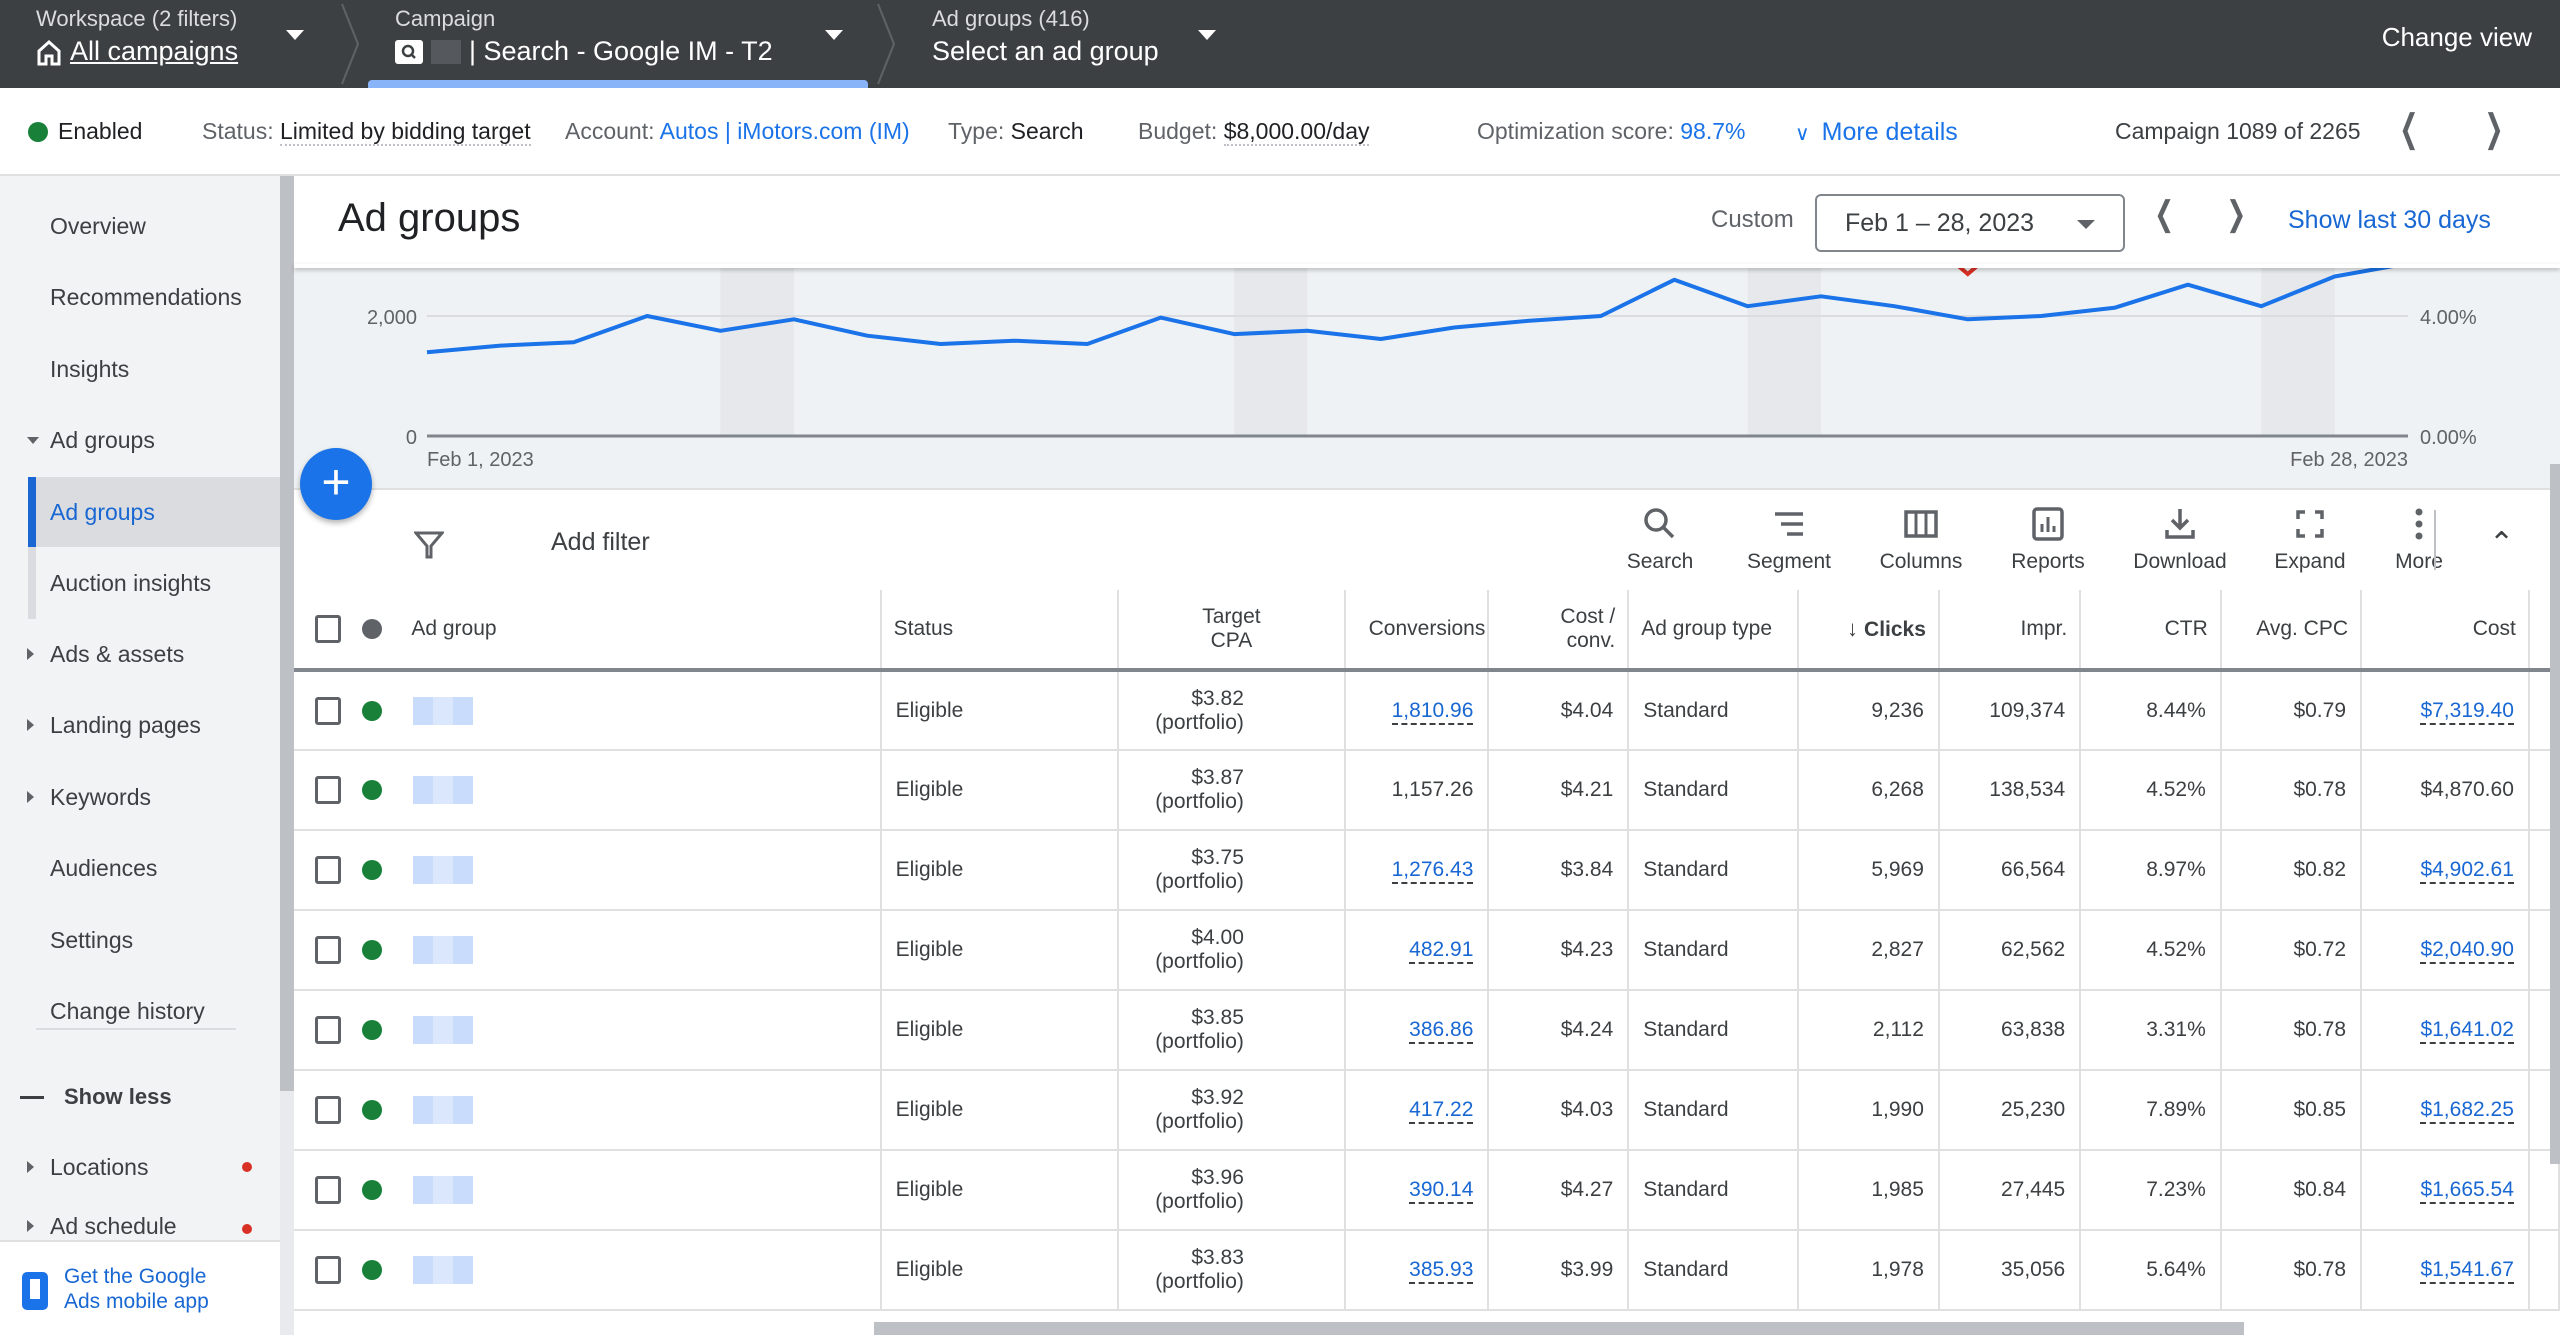 This screenshot has height=1335, width=2560. I want to click on date-range-picker: Feb 1 – 28, 2023, so click(1970, 223).